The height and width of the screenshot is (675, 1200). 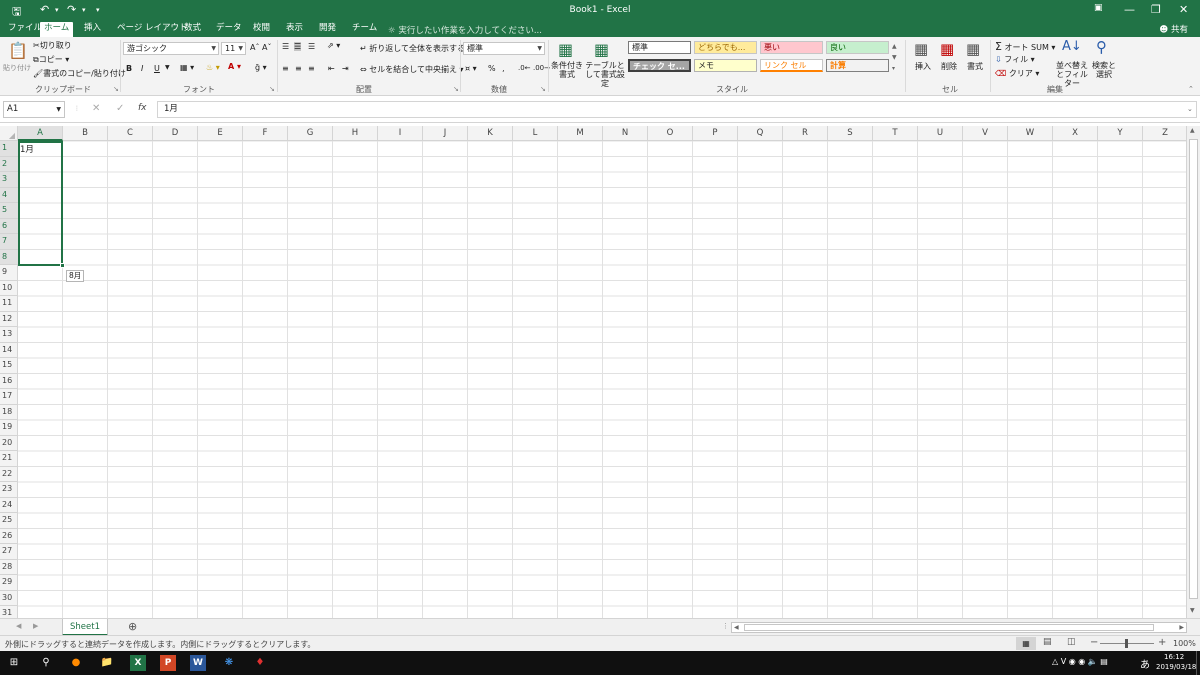 What do you see at coordinates (167, 67) in the screenshot?
I see `chevron-down-icon: ▼` at bounding box center [167, 67].